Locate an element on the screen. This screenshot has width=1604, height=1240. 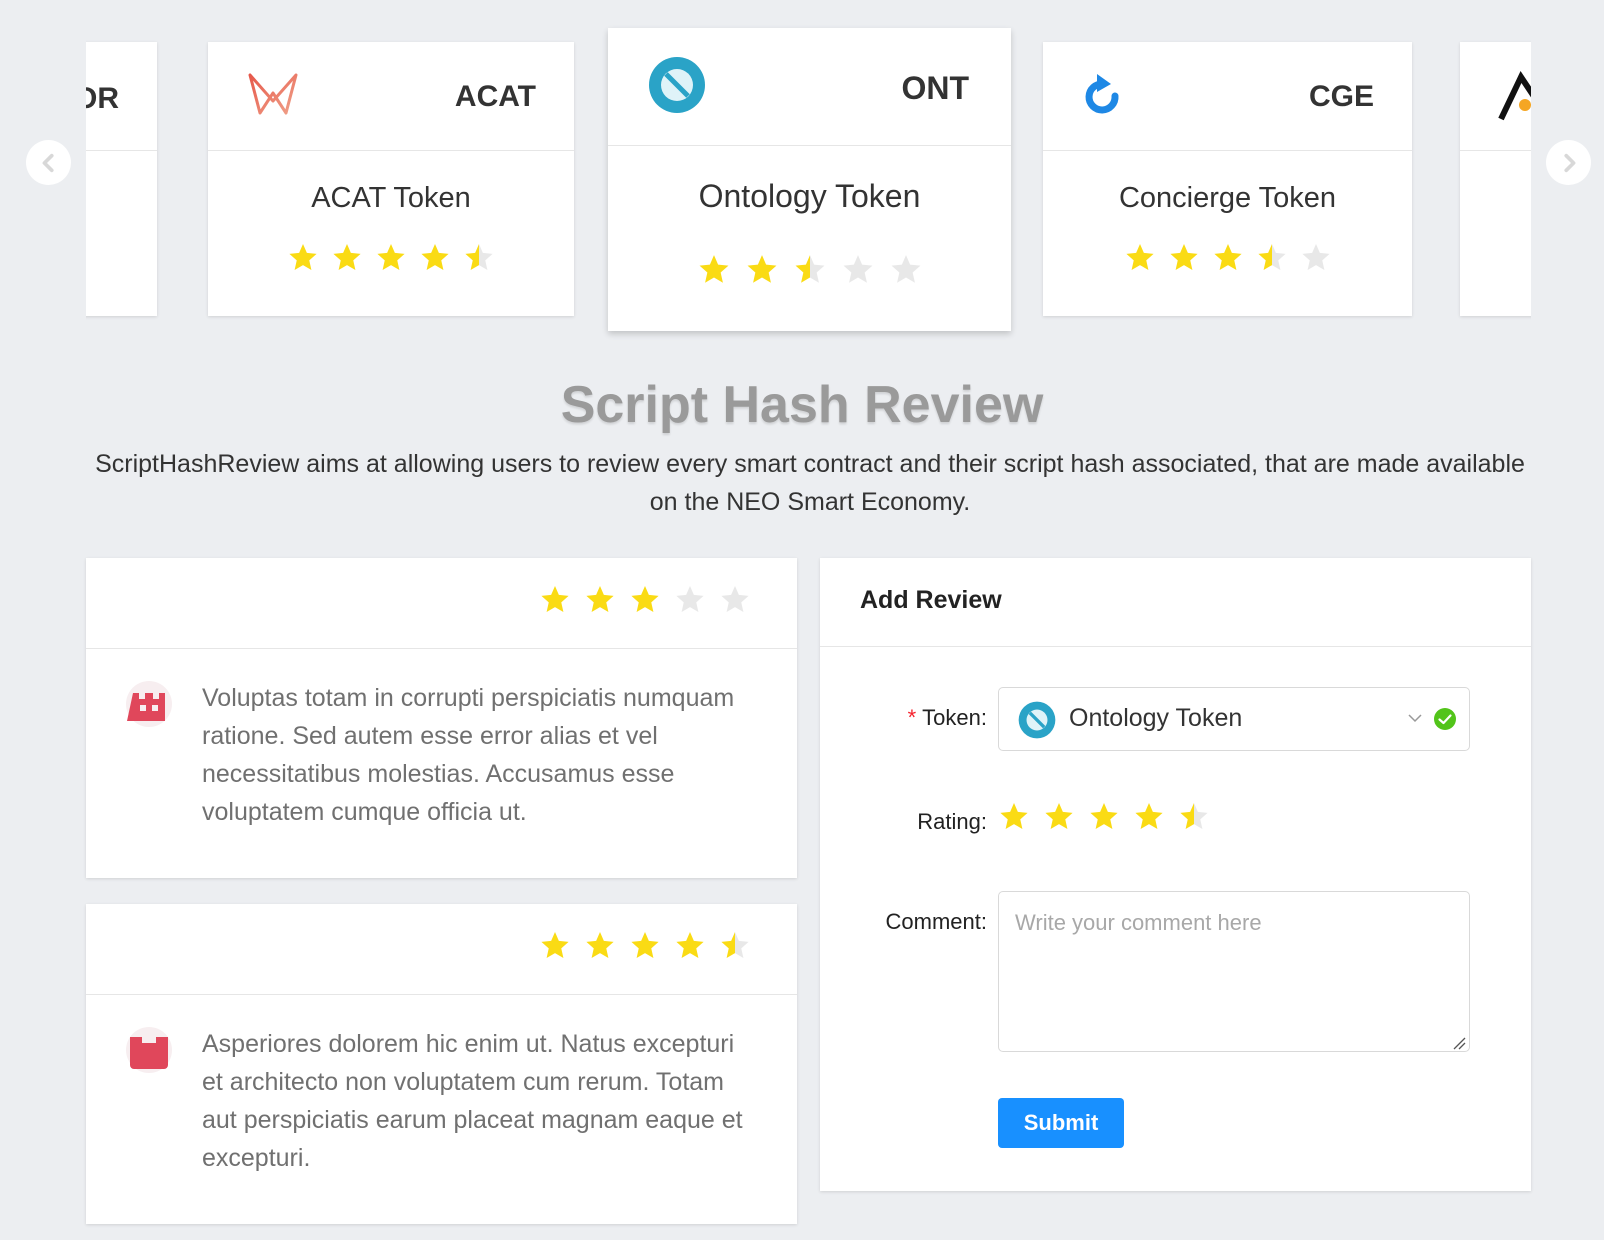
token-card-partial is located at coordinates (1495, 179).